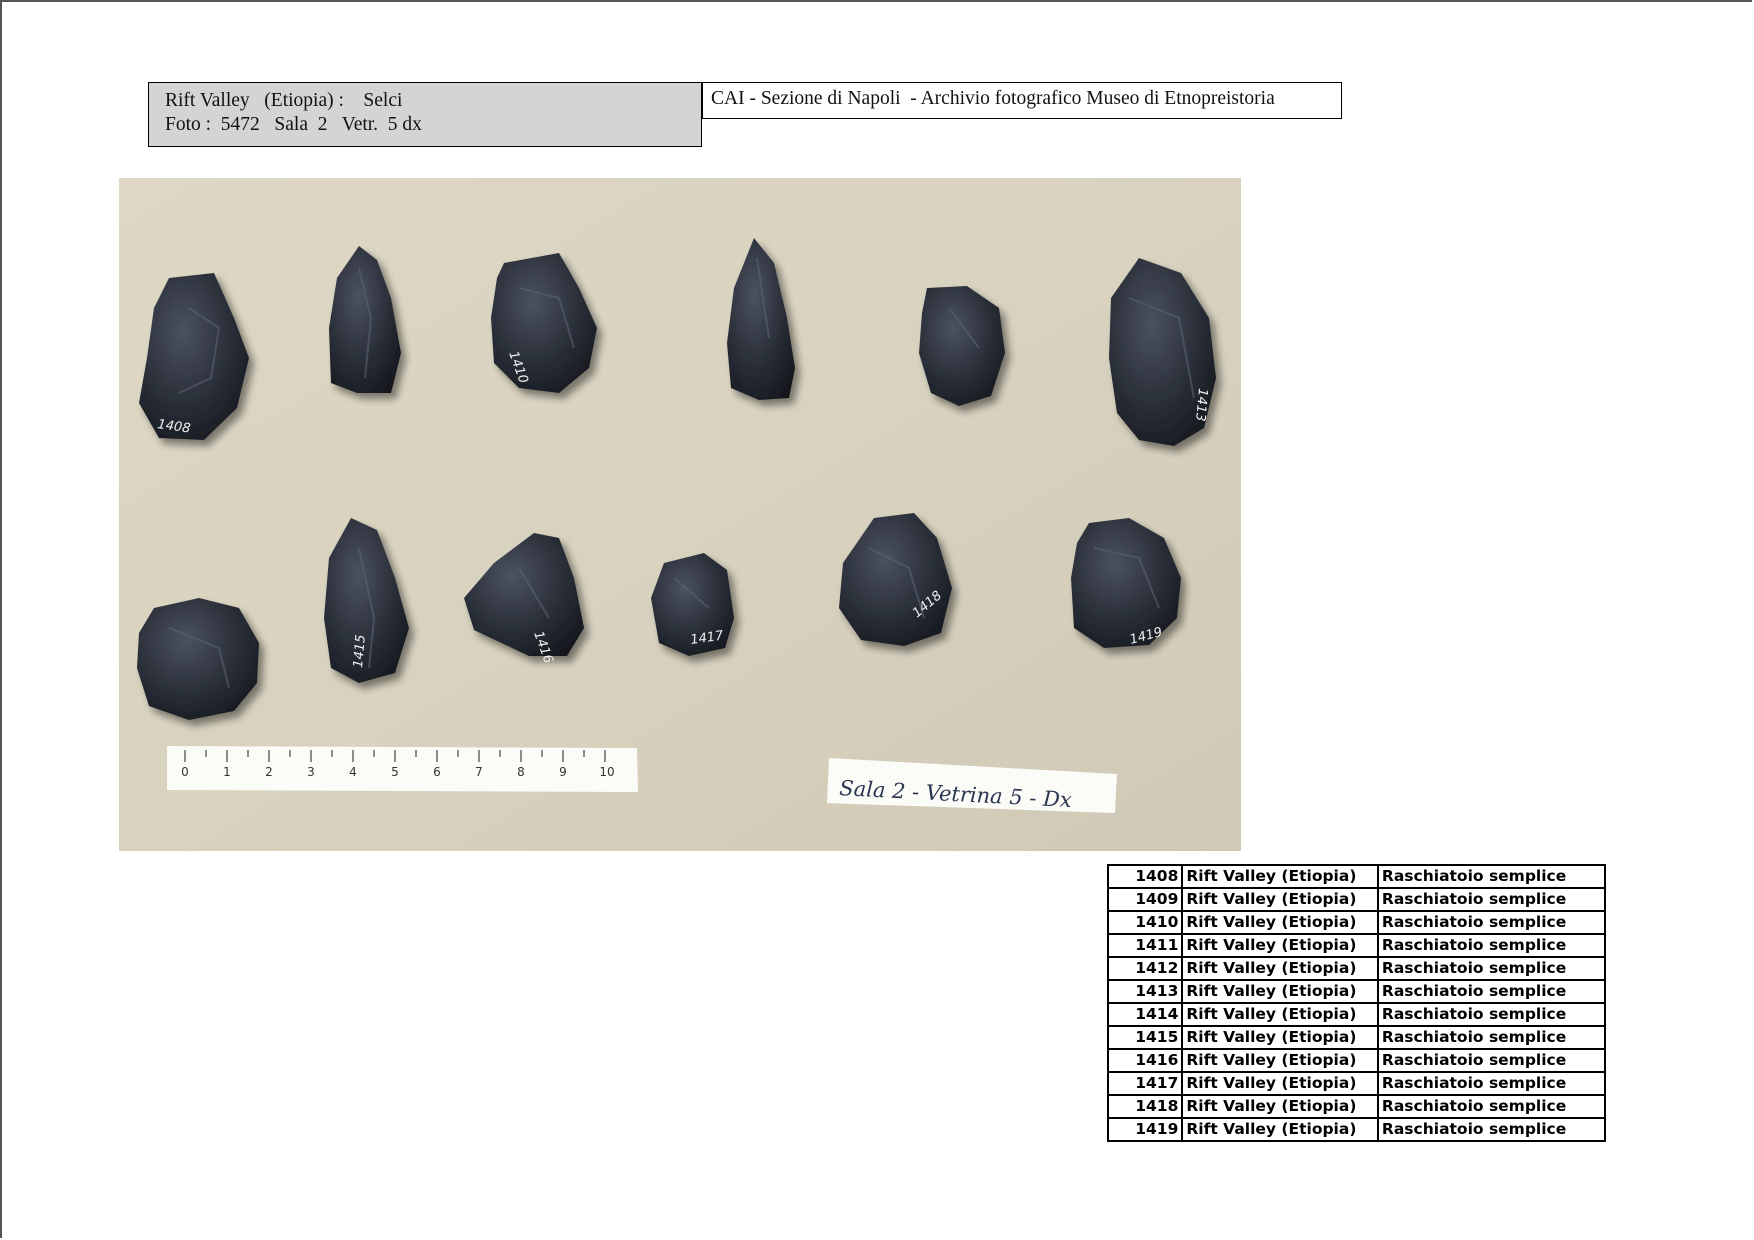 Image resolution: width=1754 pixels, height=1240 pixels. Describe the element at coordinates (1145, 1037) in the screenshot. I see `catalog-number-cell: 1415` at that location.